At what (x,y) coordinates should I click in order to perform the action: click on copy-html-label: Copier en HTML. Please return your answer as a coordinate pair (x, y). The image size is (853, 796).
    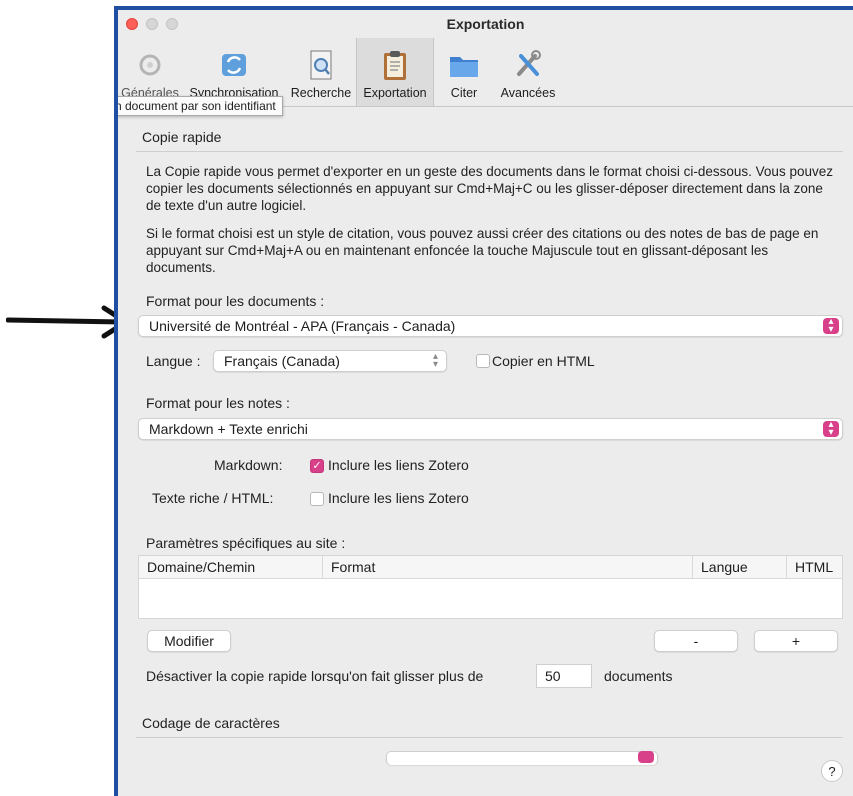
    Looking at the image, I should click on (543, 361).